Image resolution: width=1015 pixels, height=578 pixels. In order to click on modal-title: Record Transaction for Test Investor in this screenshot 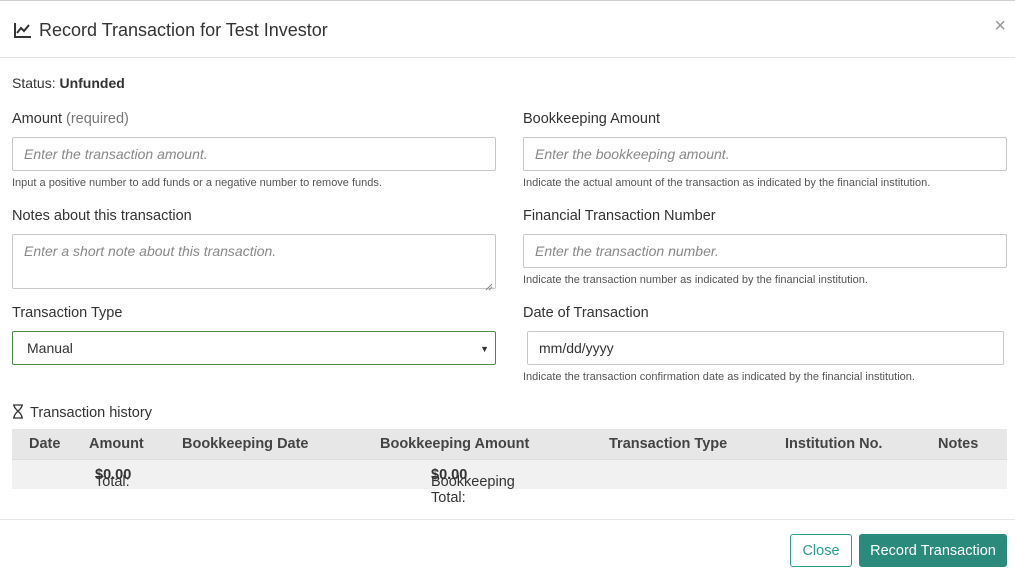, I will do `click(183, 30)`.